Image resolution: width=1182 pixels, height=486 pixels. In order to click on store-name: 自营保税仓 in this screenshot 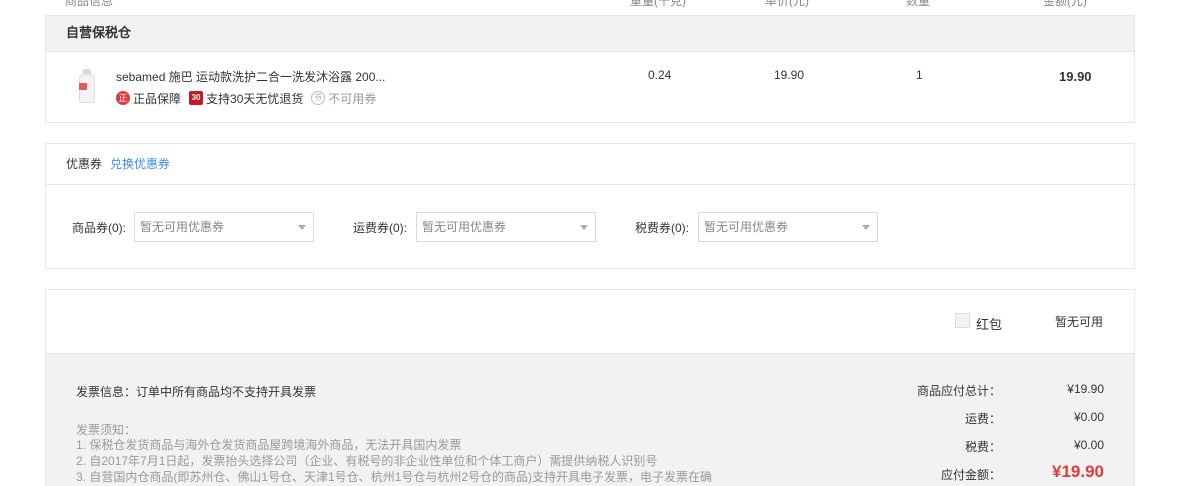, I will do `click(590, 34)`.